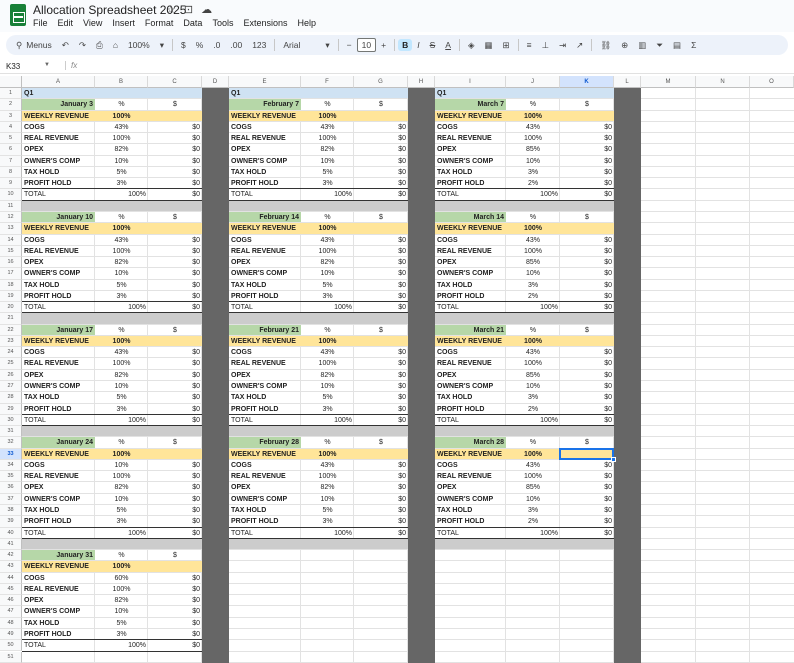  Describe the element at coordinates (677, 45) in the screenshot. I see `filter-views-icon: ▤` at that location.